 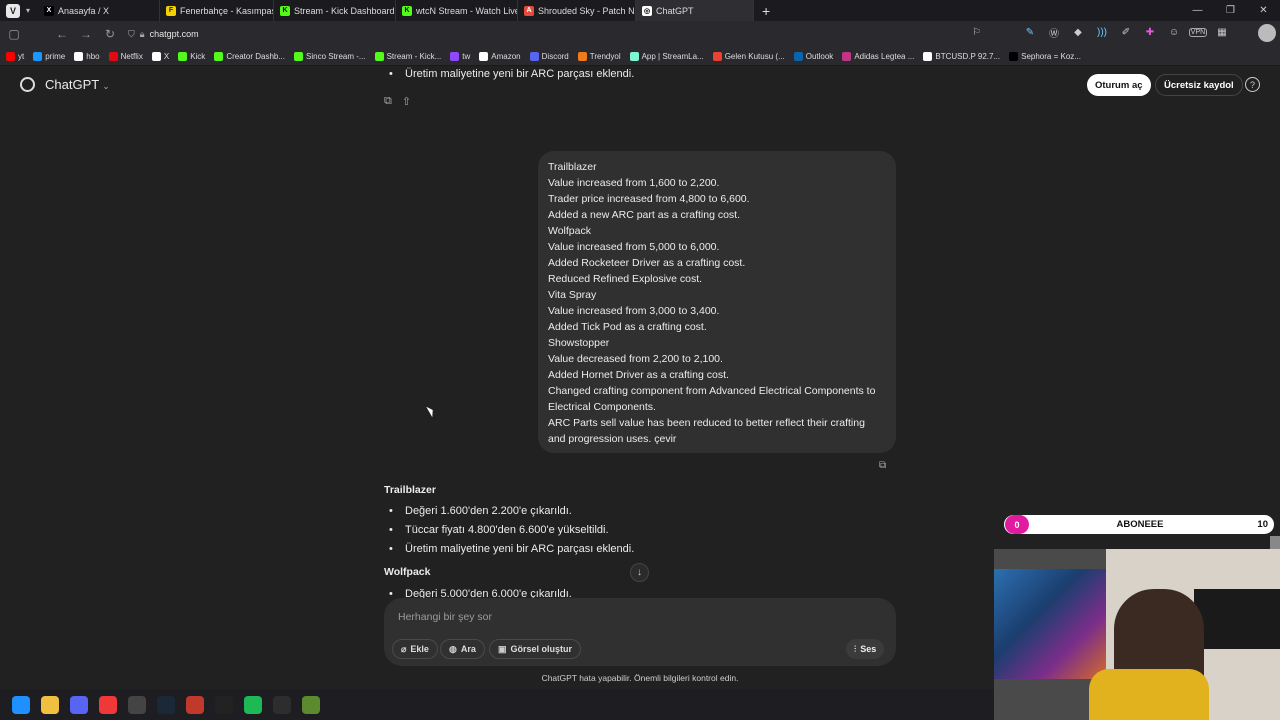 I want to click on bookmark-item: tw, so click(x=460, y=56).